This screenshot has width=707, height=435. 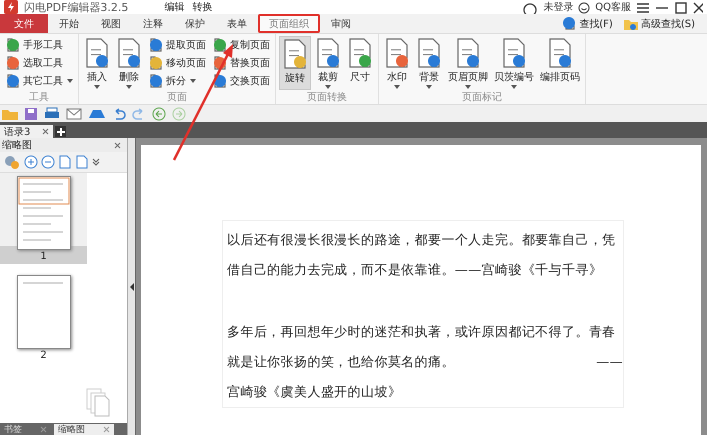 What do you see at coordinates (588, 24) in the screenshot?
I see `search-button: 查找(F)` at bounding box center [588, 24].